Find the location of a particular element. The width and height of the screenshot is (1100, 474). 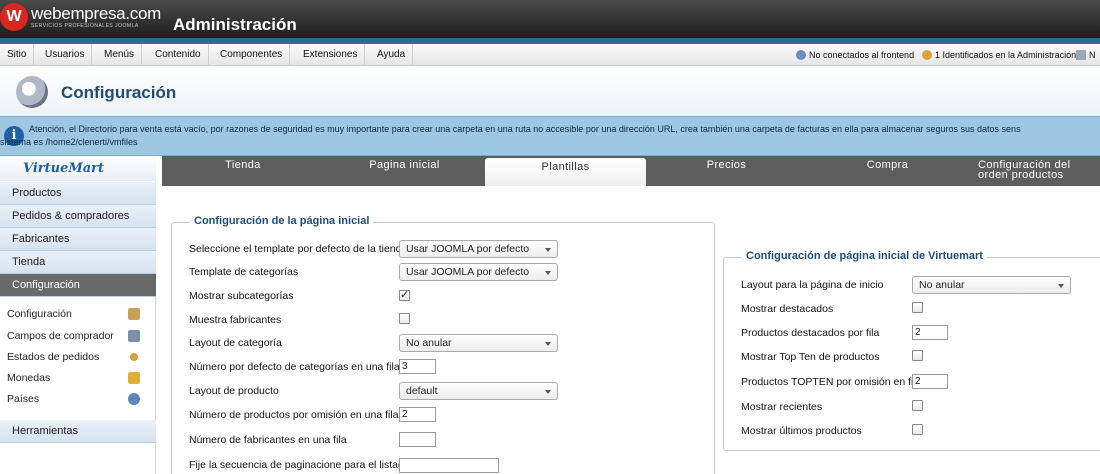

sidebar-item-herramientas: Herramientas is located at coordinates (78, 431).